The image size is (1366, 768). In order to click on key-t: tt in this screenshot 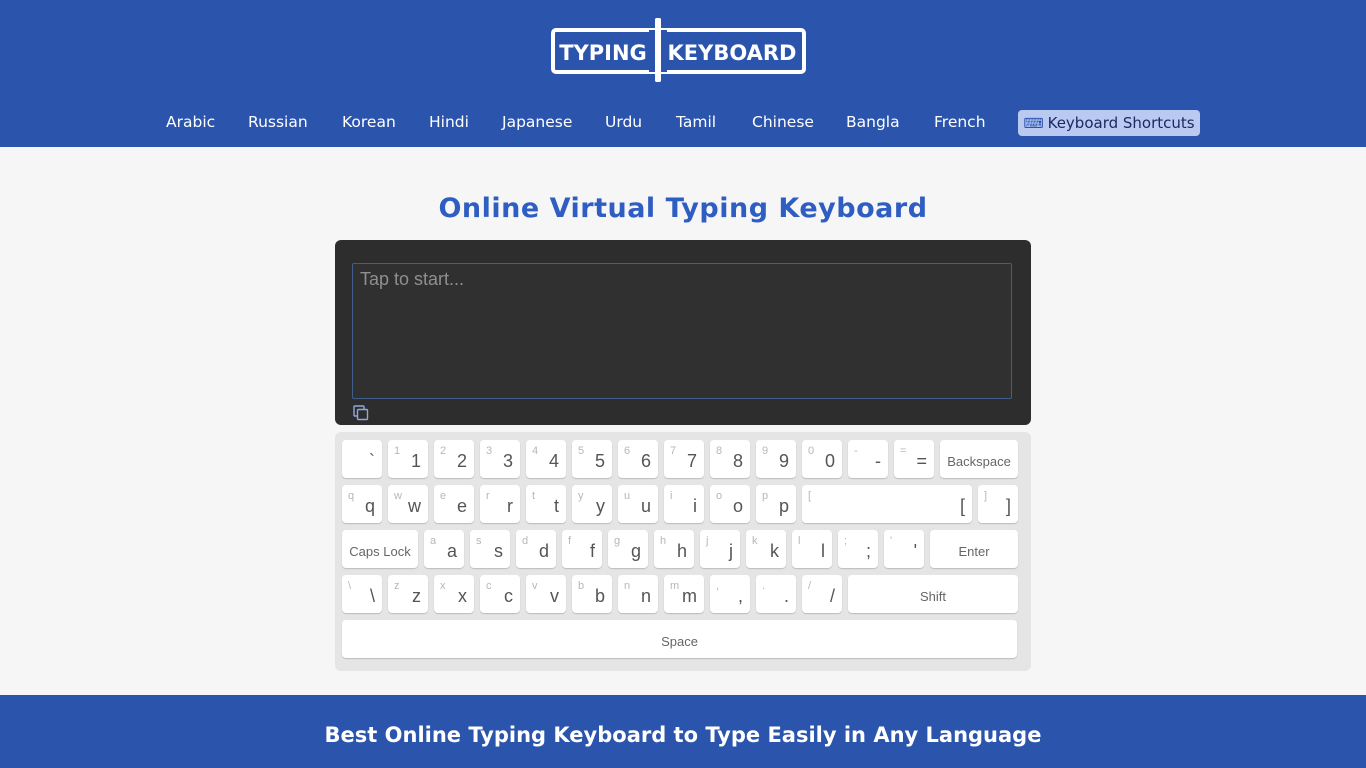, I will do `click(546, 504)`.